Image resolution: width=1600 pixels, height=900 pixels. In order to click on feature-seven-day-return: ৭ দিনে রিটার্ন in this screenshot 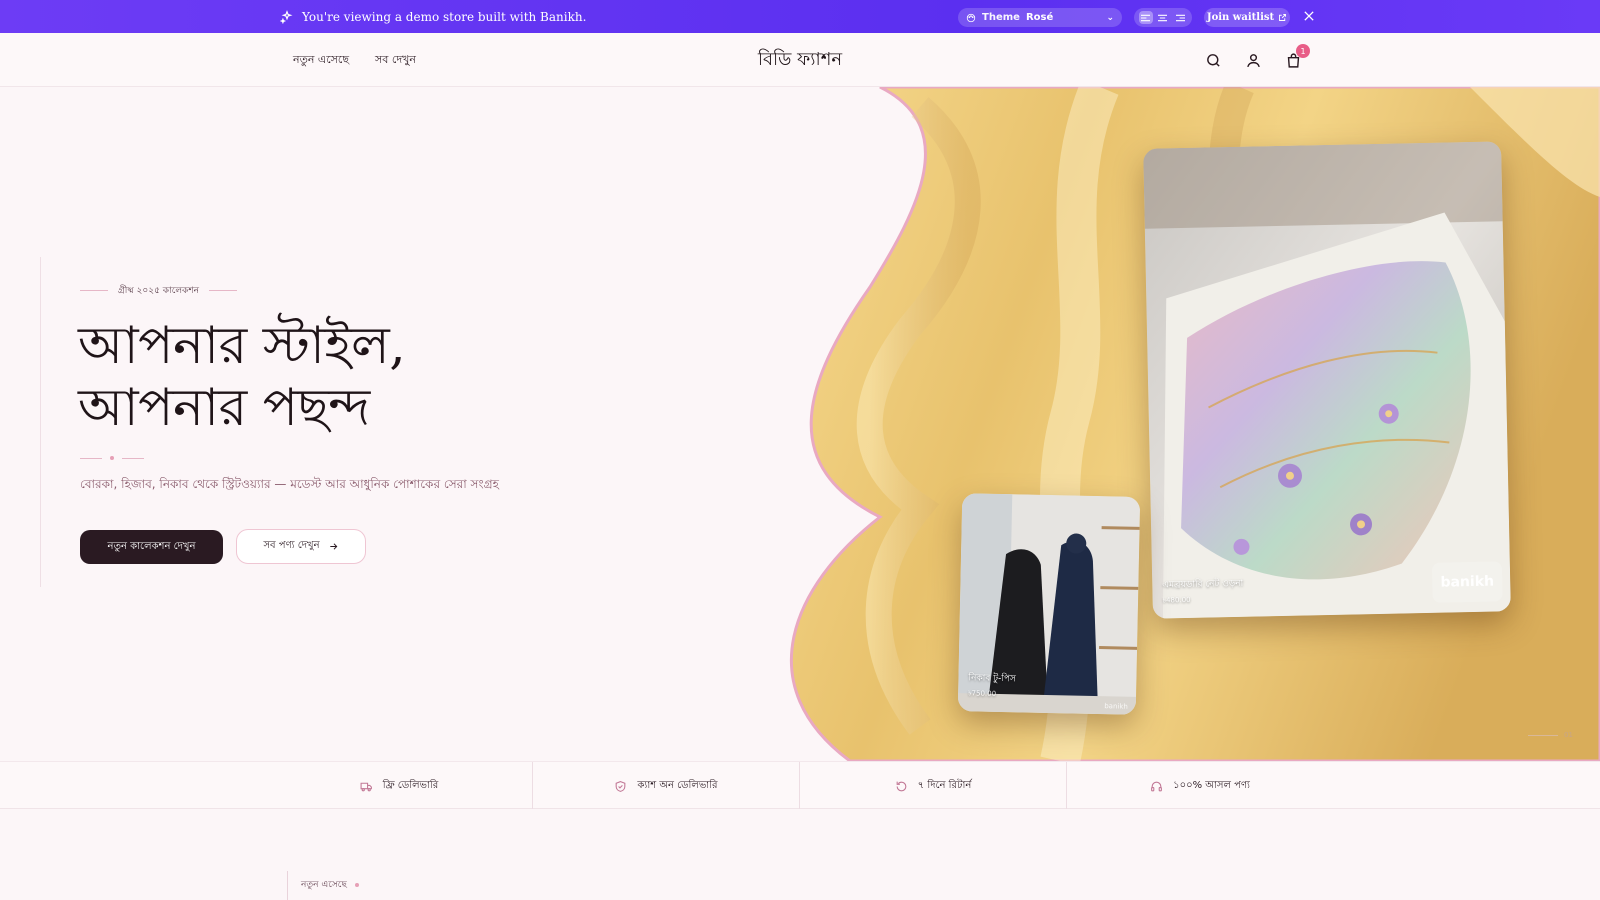, I will do `click(933, 786)`.